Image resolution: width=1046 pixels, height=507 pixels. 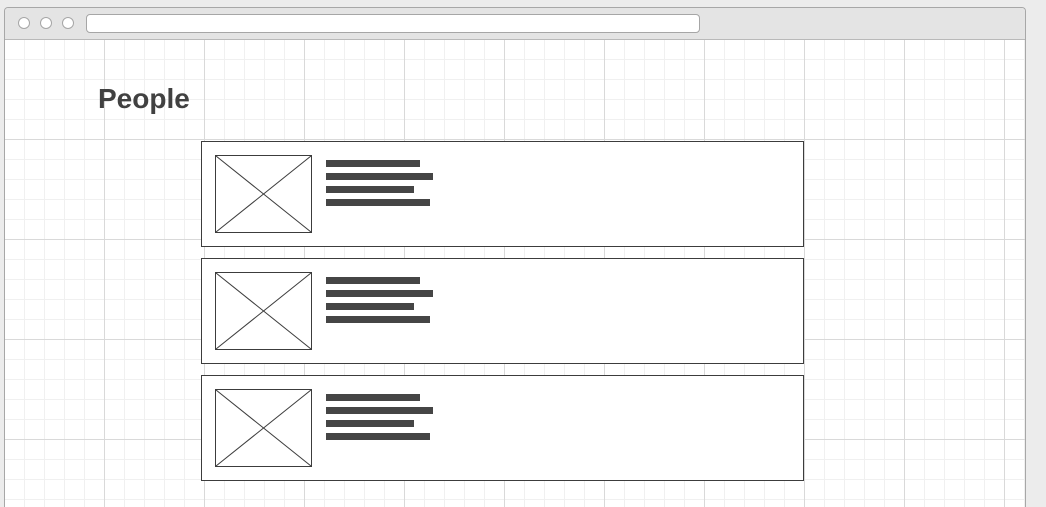 What do you see at coordinates (24, 23) in the screenshot?
I see `window-close-button` at bounding box center [24, 23].